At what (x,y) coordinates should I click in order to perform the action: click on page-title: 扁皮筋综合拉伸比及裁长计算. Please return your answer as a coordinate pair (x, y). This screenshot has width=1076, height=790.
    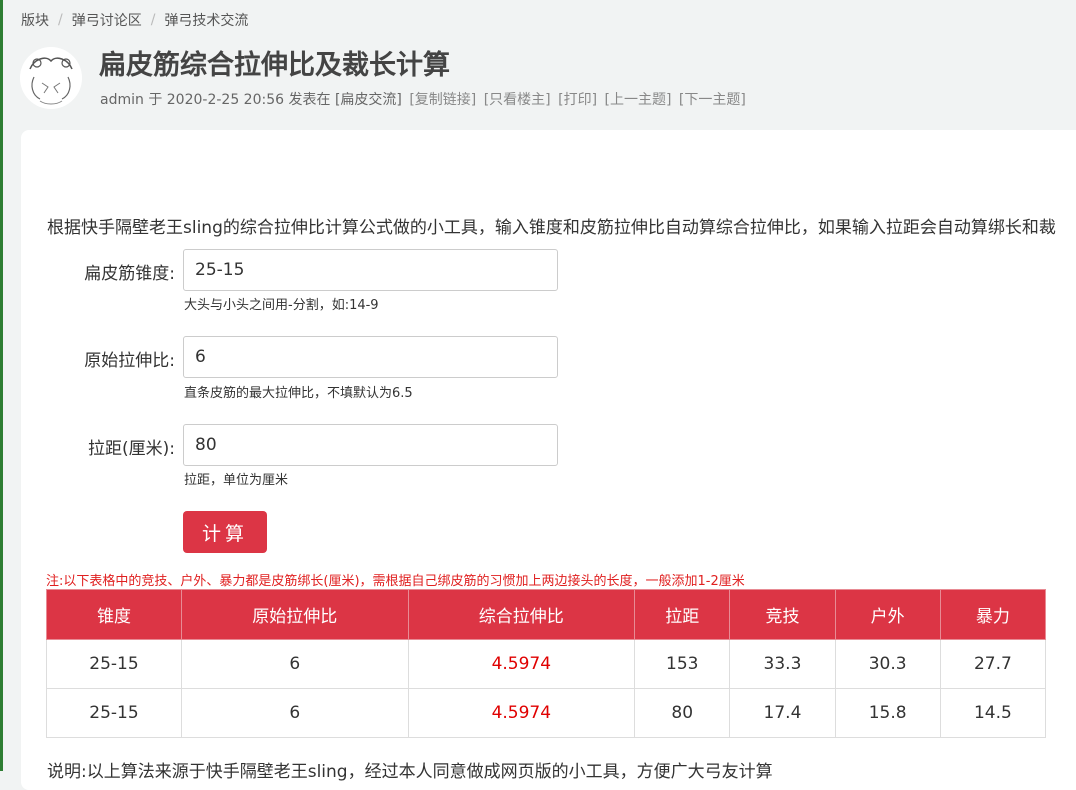
    Looking at the image, I should click on (274, 65).